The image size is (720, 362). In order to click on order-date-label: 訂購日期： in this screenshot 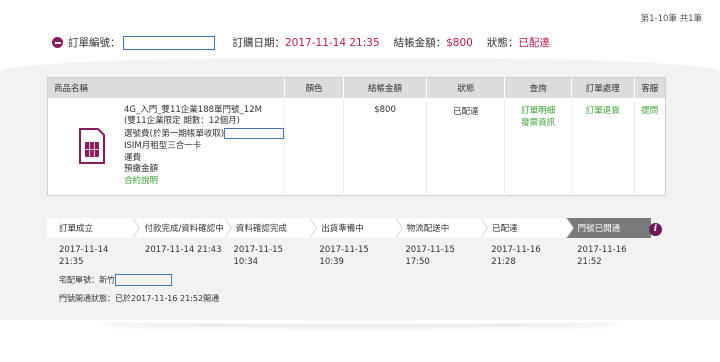, I will do `click(259, 43)`.